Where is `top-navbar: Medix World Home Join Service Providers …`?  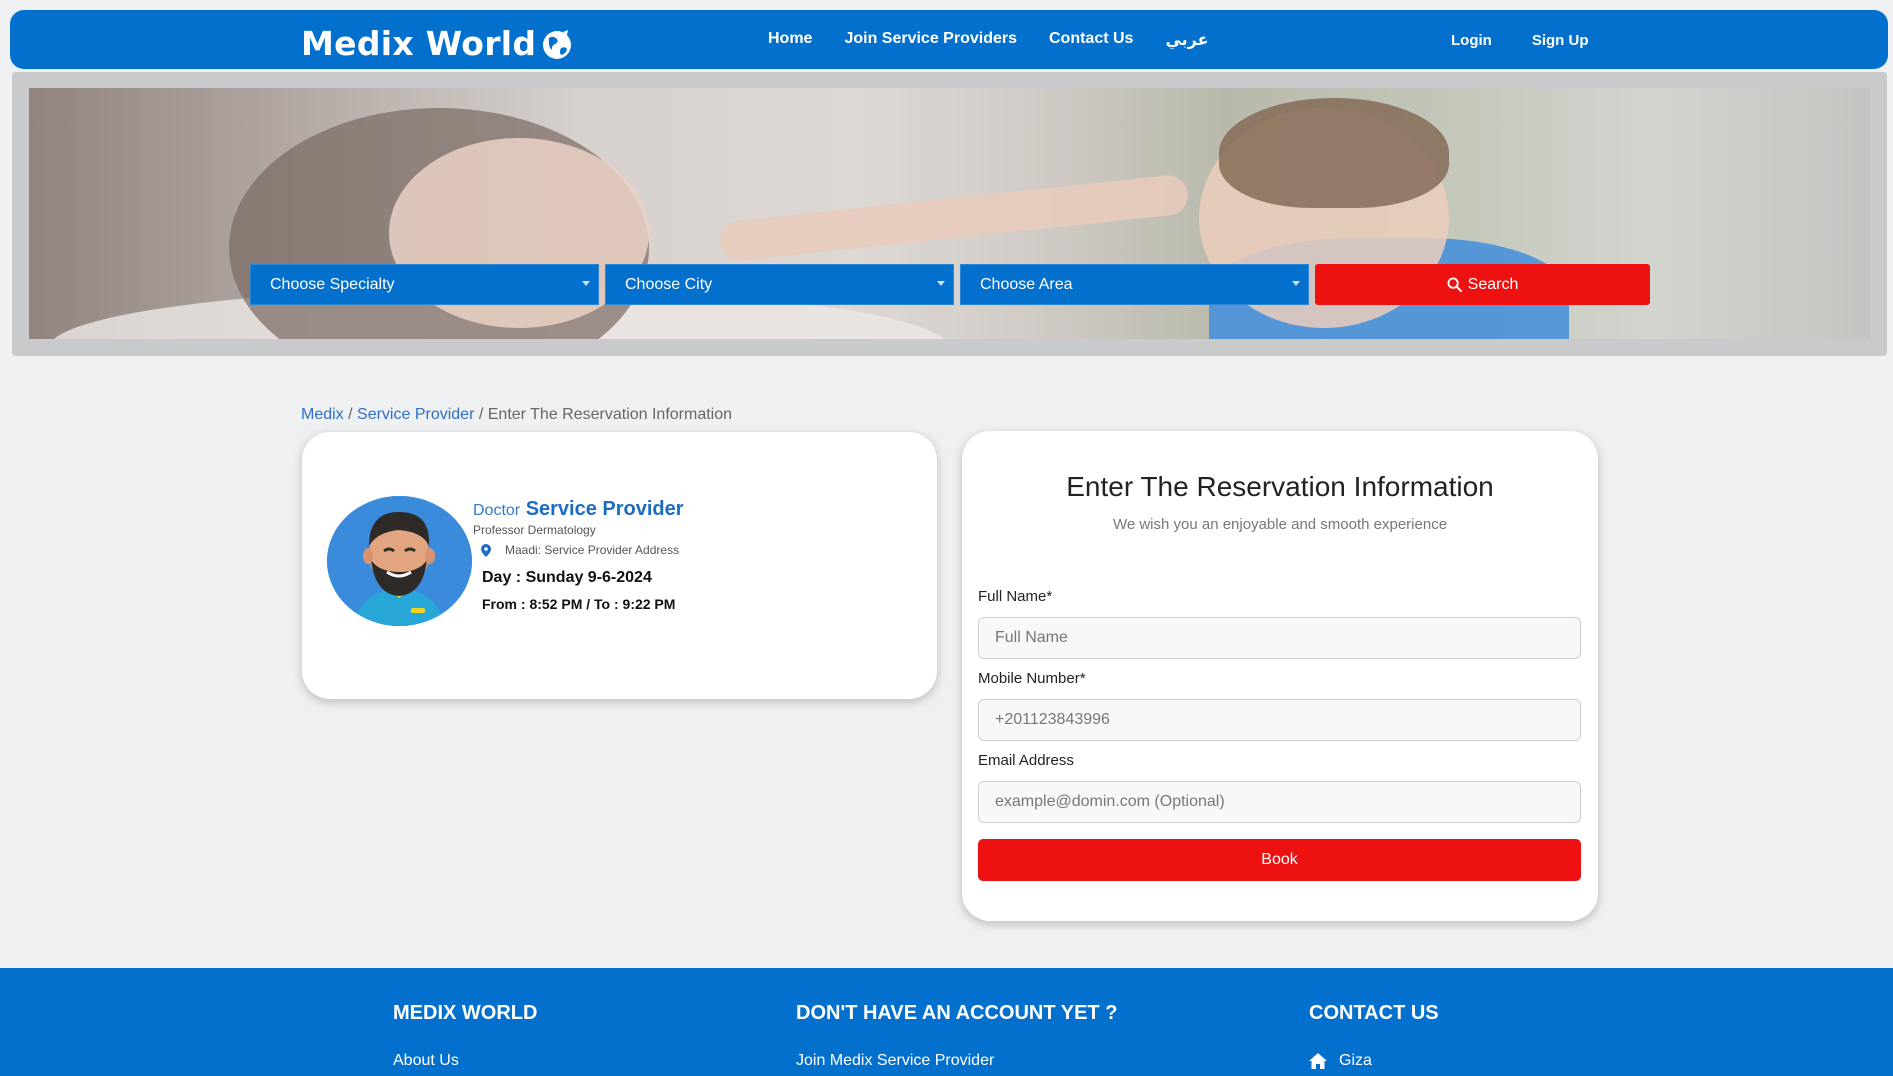
top-navbar: Medix World Home Join Service Providers … is located at coordinates (949, 39).